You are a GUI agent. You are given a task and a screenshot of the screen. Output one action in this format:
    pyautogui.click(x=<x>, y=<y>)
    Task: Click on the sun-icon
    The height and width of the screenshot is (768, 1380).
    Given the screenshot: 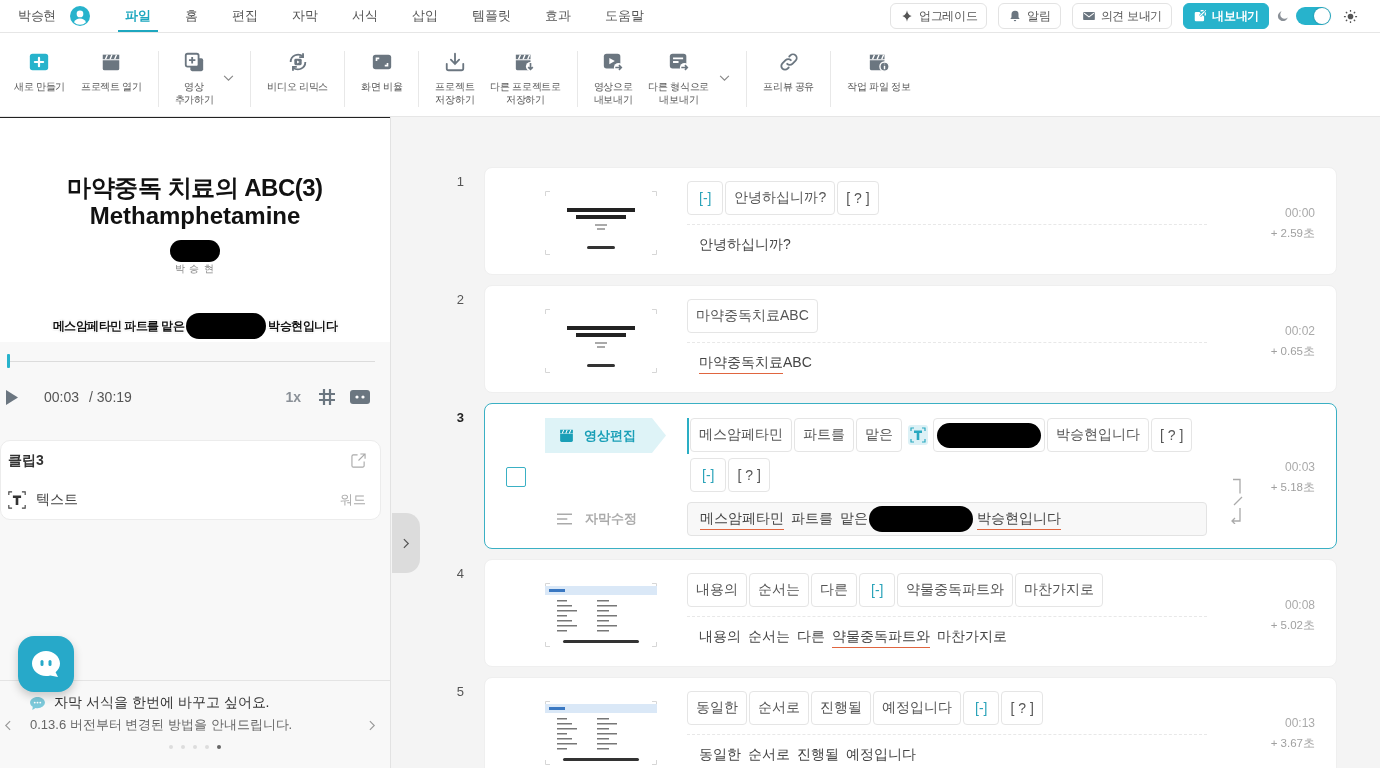 What is the action you would take?
    pyautogui.click(x=1350, y=16)
    